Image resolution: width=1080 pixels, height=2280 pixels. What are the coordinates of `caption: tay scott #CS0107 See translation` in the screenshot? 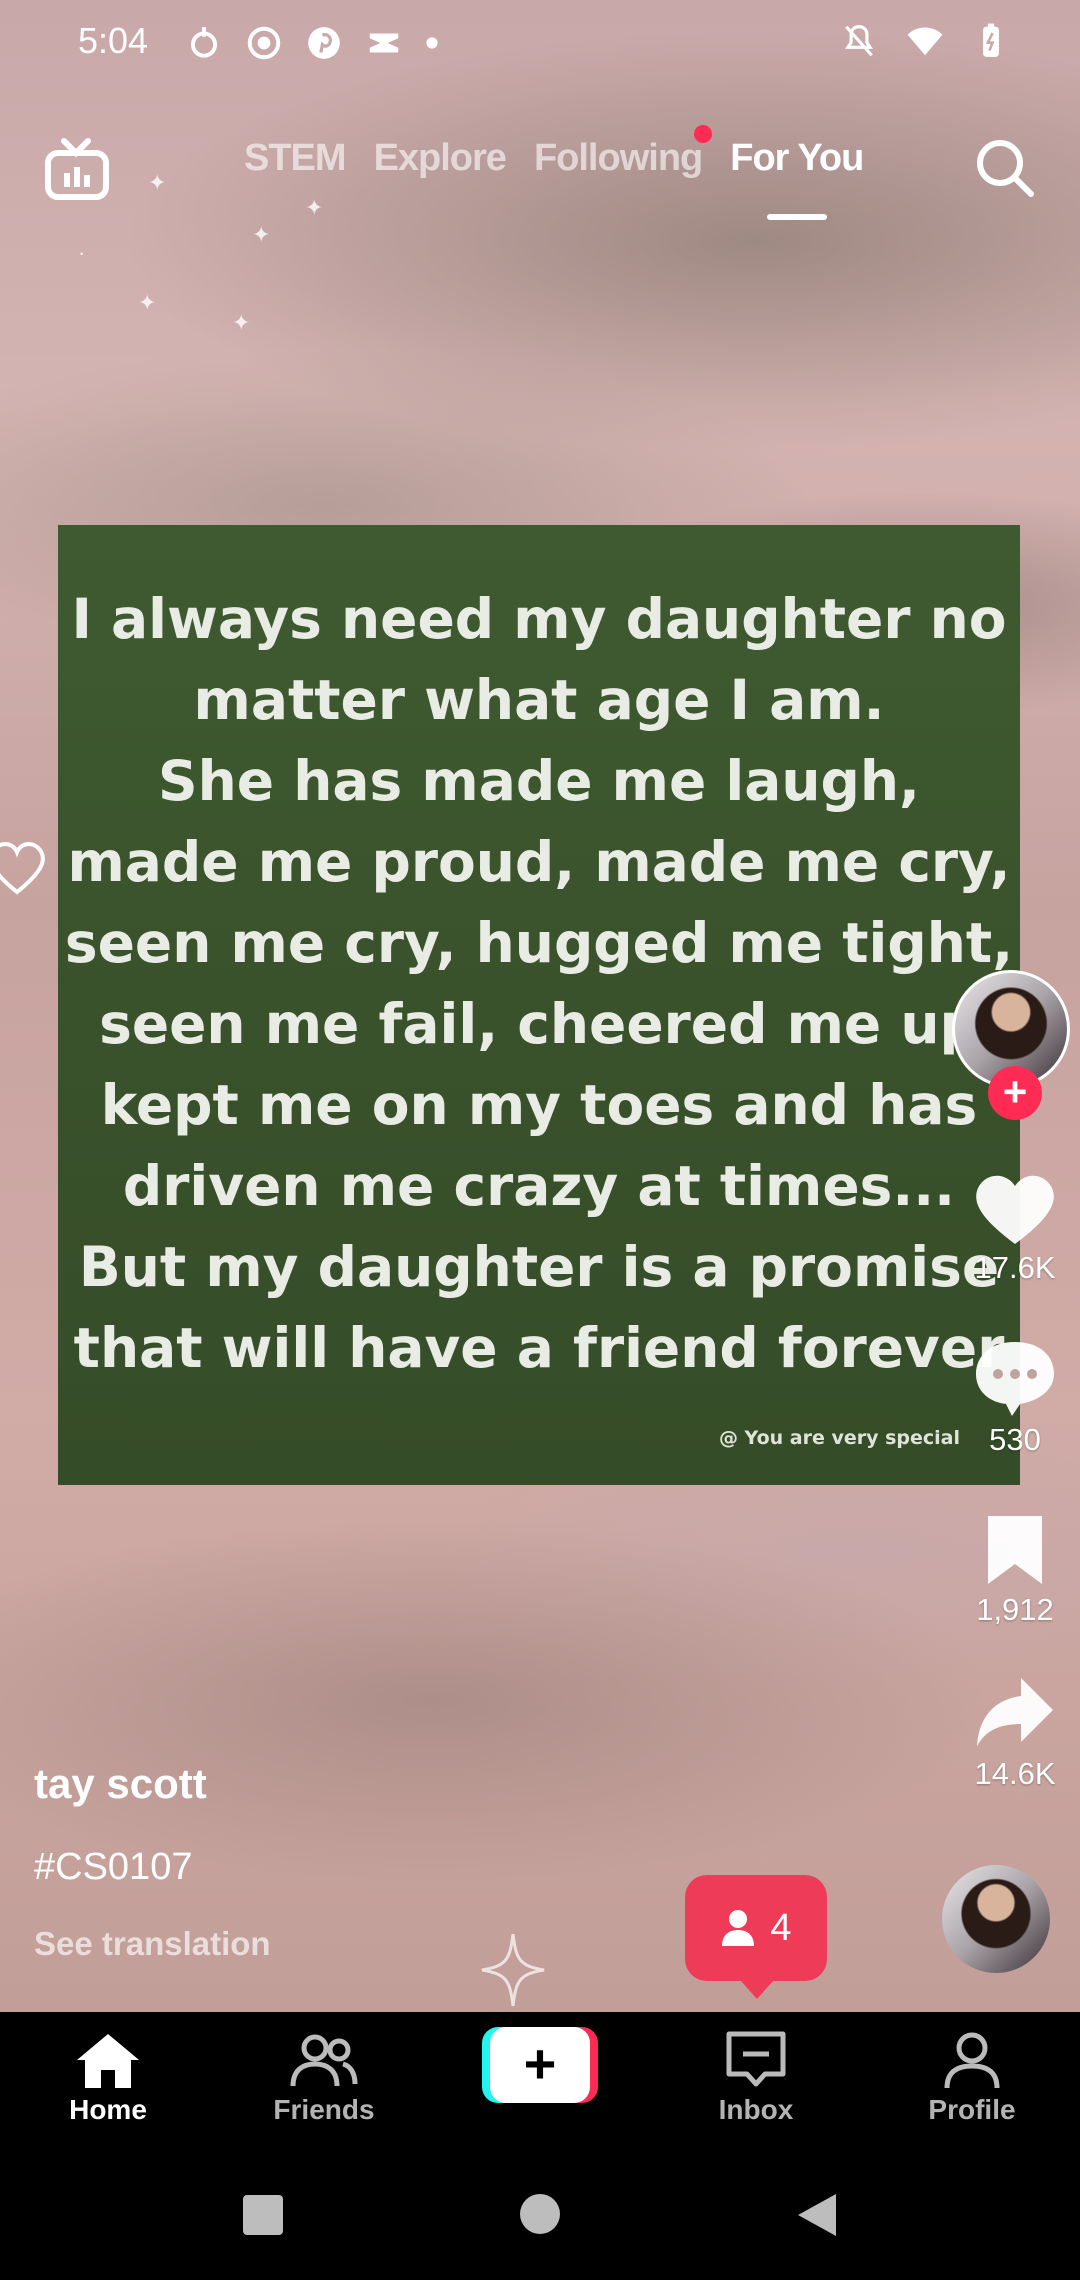 It's located at (152, 1861).